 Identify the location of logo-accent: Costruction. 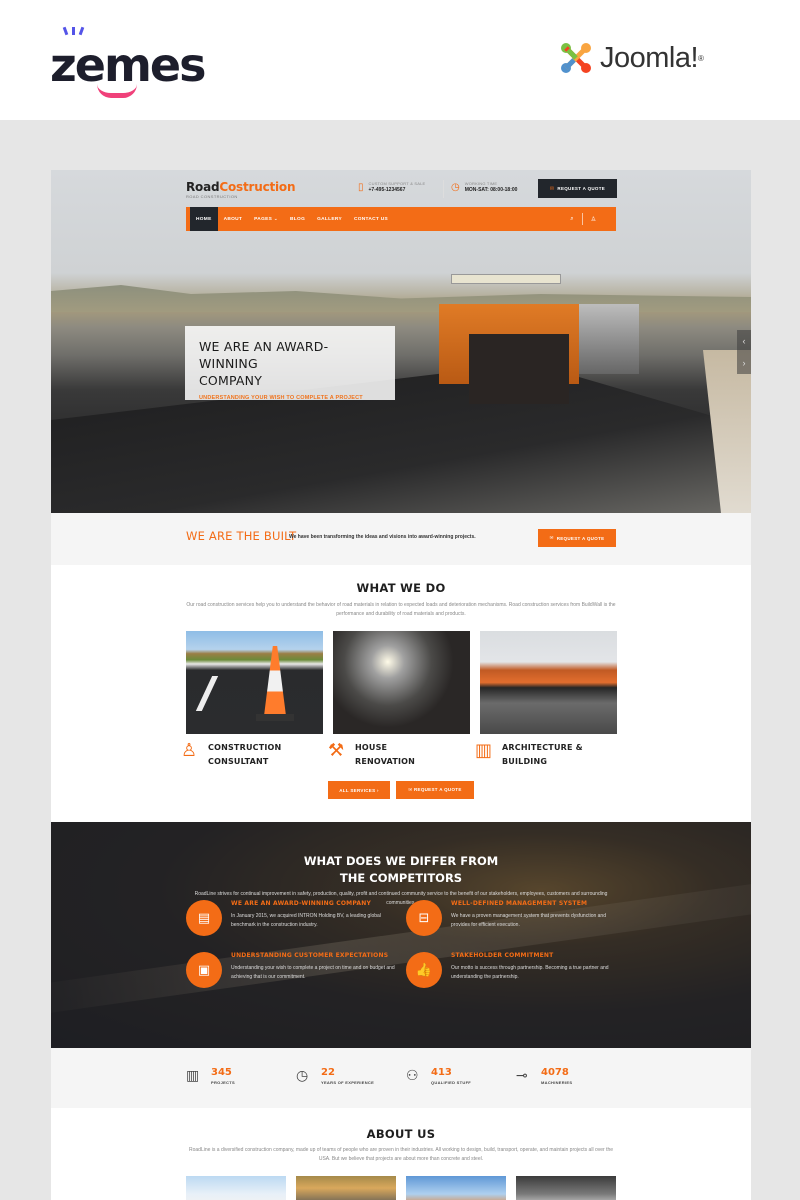
(257, 187).